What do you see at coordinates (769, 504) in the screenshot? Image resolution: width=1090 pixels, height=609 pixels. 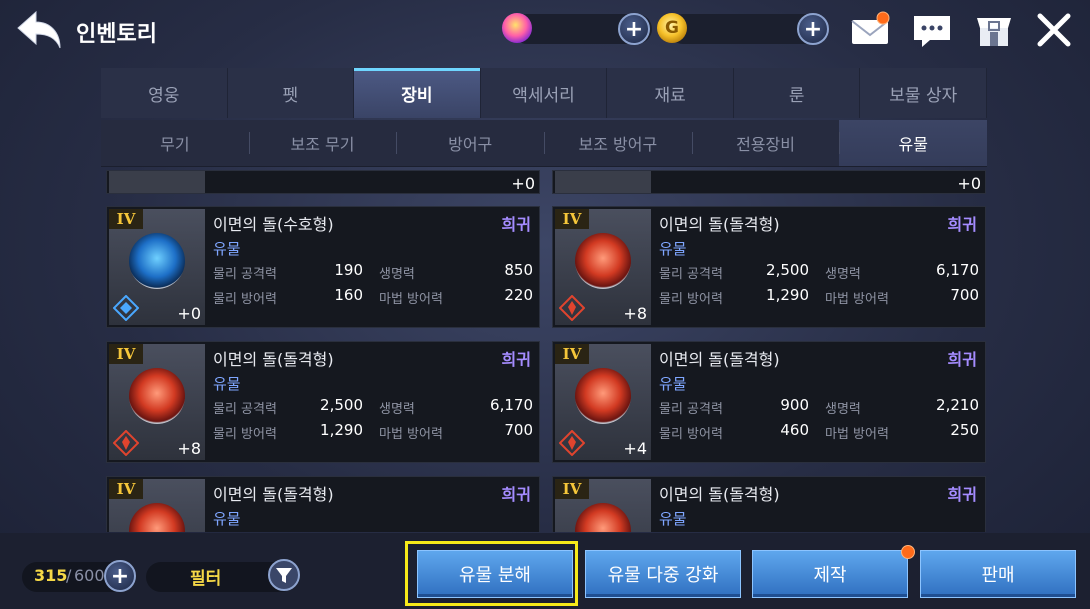 I see `item-card: IV 이면의 돌(돌격형) 희귀 유물` at bounding box center [769, 504].